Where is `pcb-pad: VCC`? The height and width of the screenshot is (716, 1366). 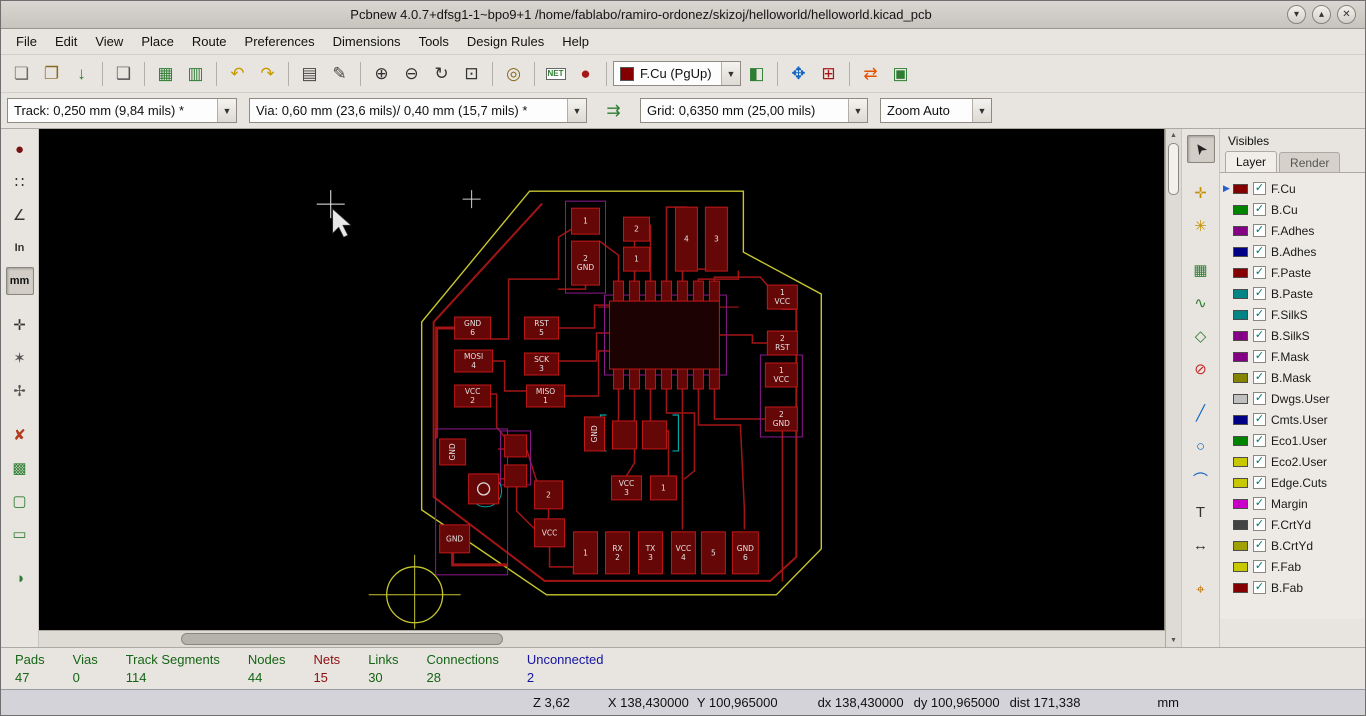
pcb-pad: VCC is located at coordinates (550, 533).